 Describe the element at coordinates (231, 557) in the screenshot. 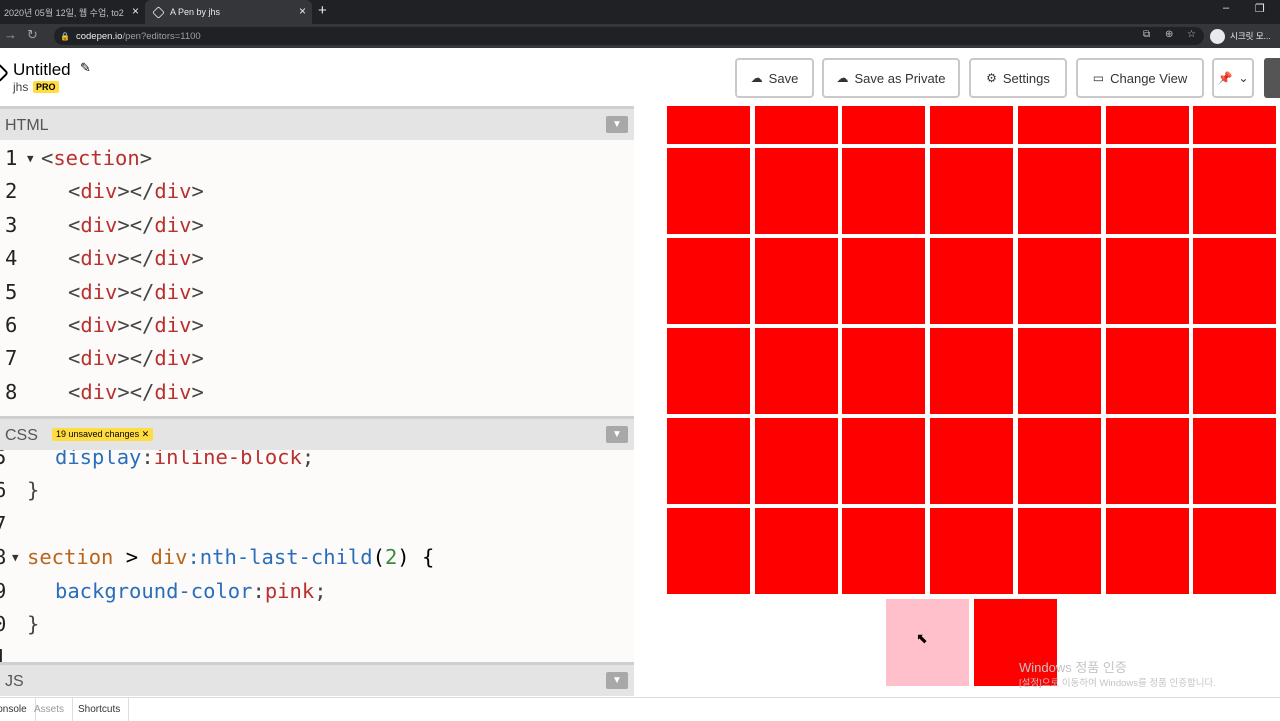

I see `code-text: section > div:nth-last-child(2) {` at that location.